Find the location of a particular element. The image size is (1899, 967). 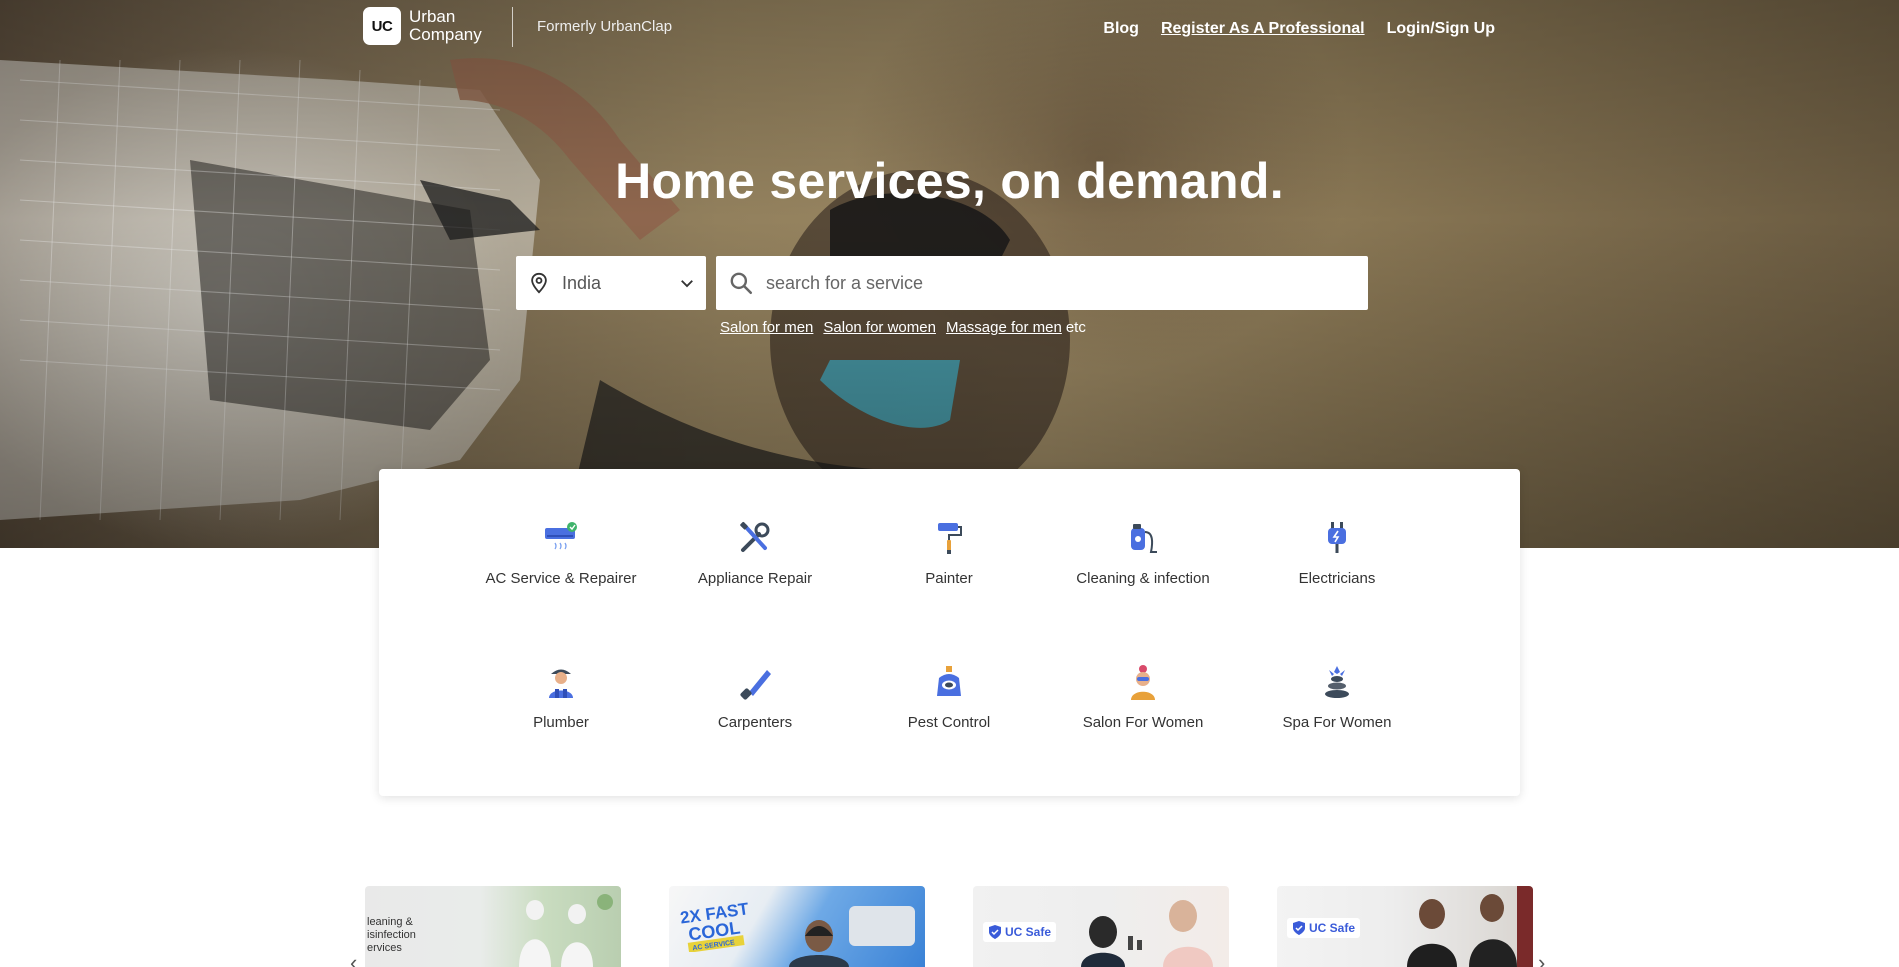

promo-cleaning-text: leaning & isinfection ervices is located at coordinates (391, 935).